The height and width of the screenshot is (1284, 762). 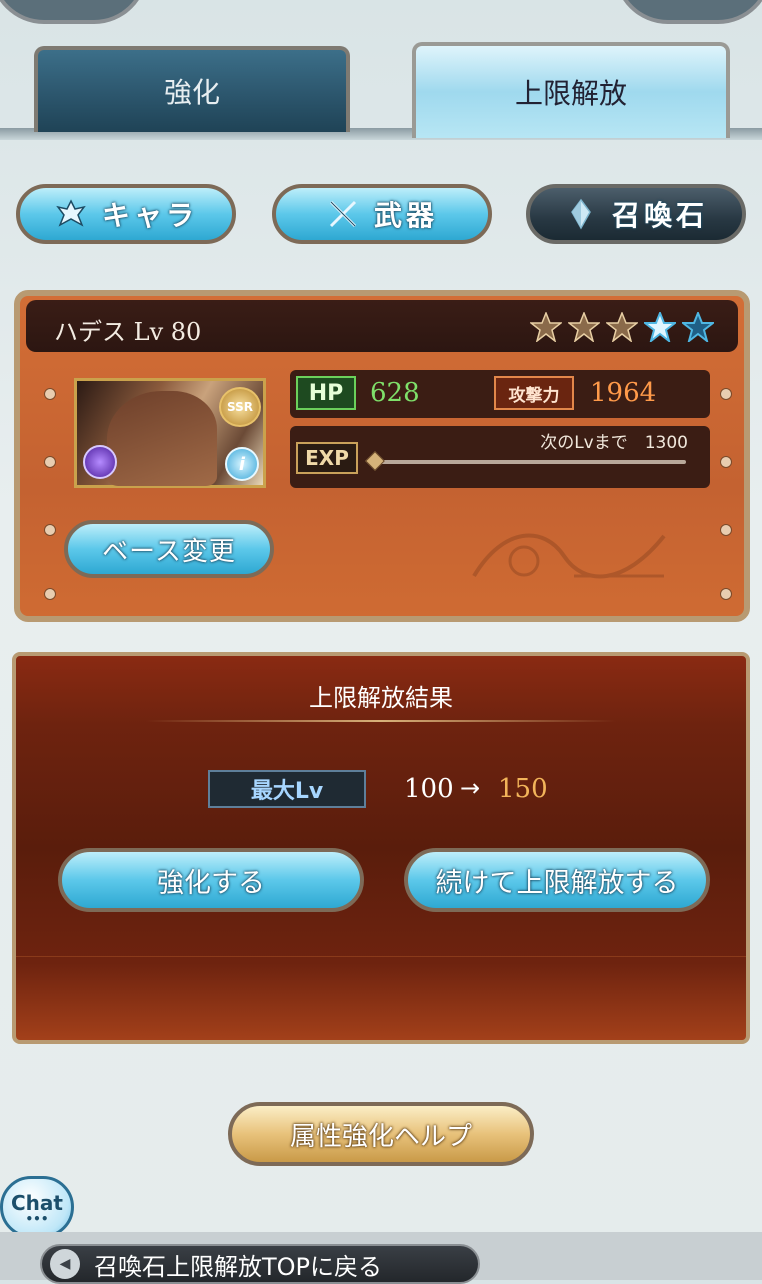 What do you see at coordinates (37, 1219) in the screenshot?
I see `chat-dots-icon: •••` at bounding box center [37, 1219].